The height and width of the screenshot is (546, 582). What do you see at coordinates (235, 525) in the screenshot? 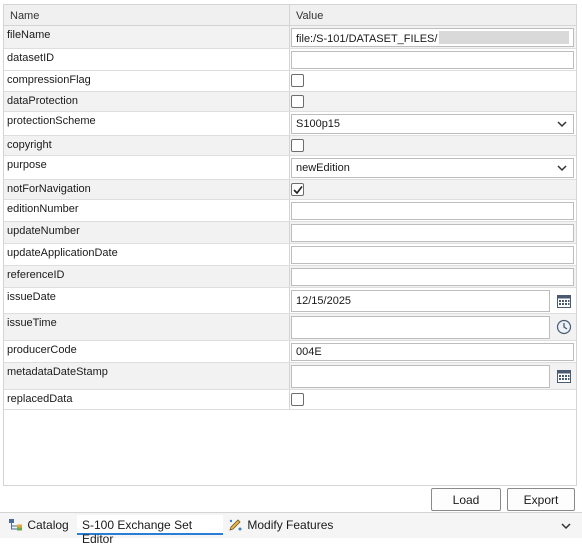
I see `edit-pencil-icon` at bounding box center [235, 525].